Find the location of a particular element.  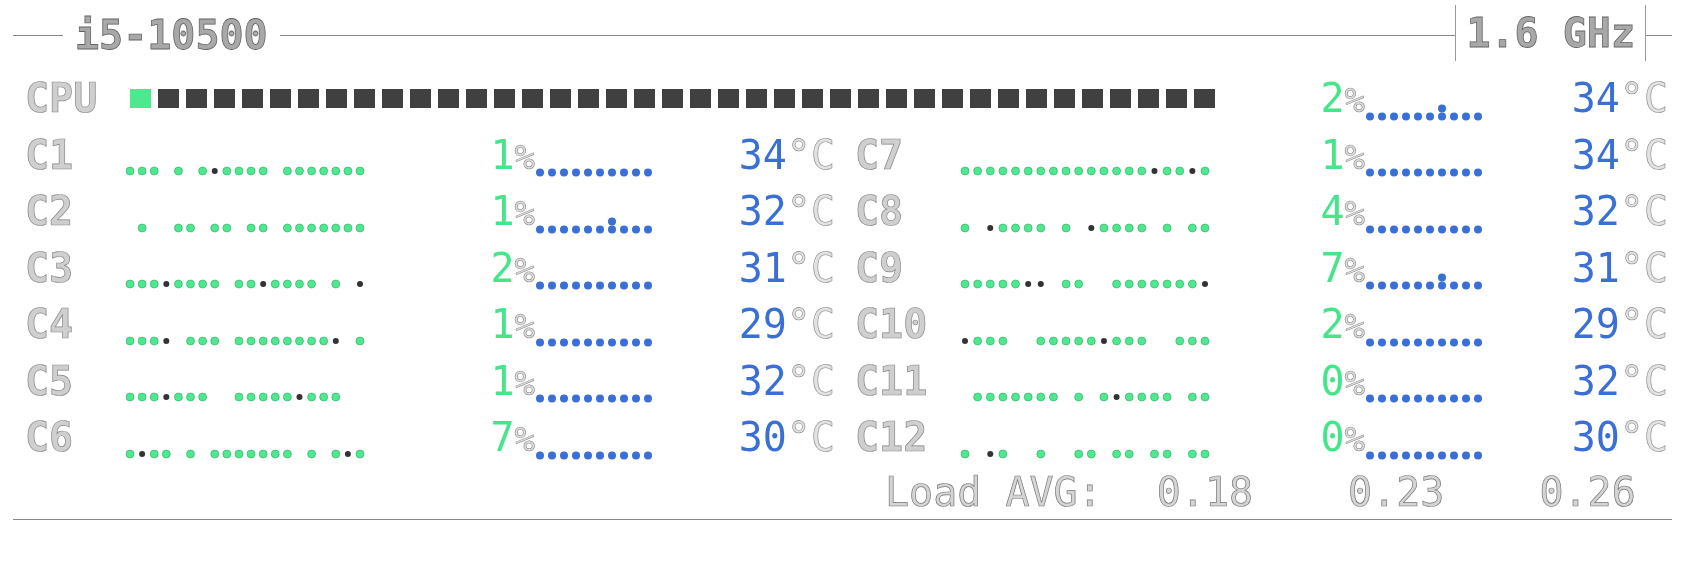

core-label: C12 is located at coordinates (891, 437).